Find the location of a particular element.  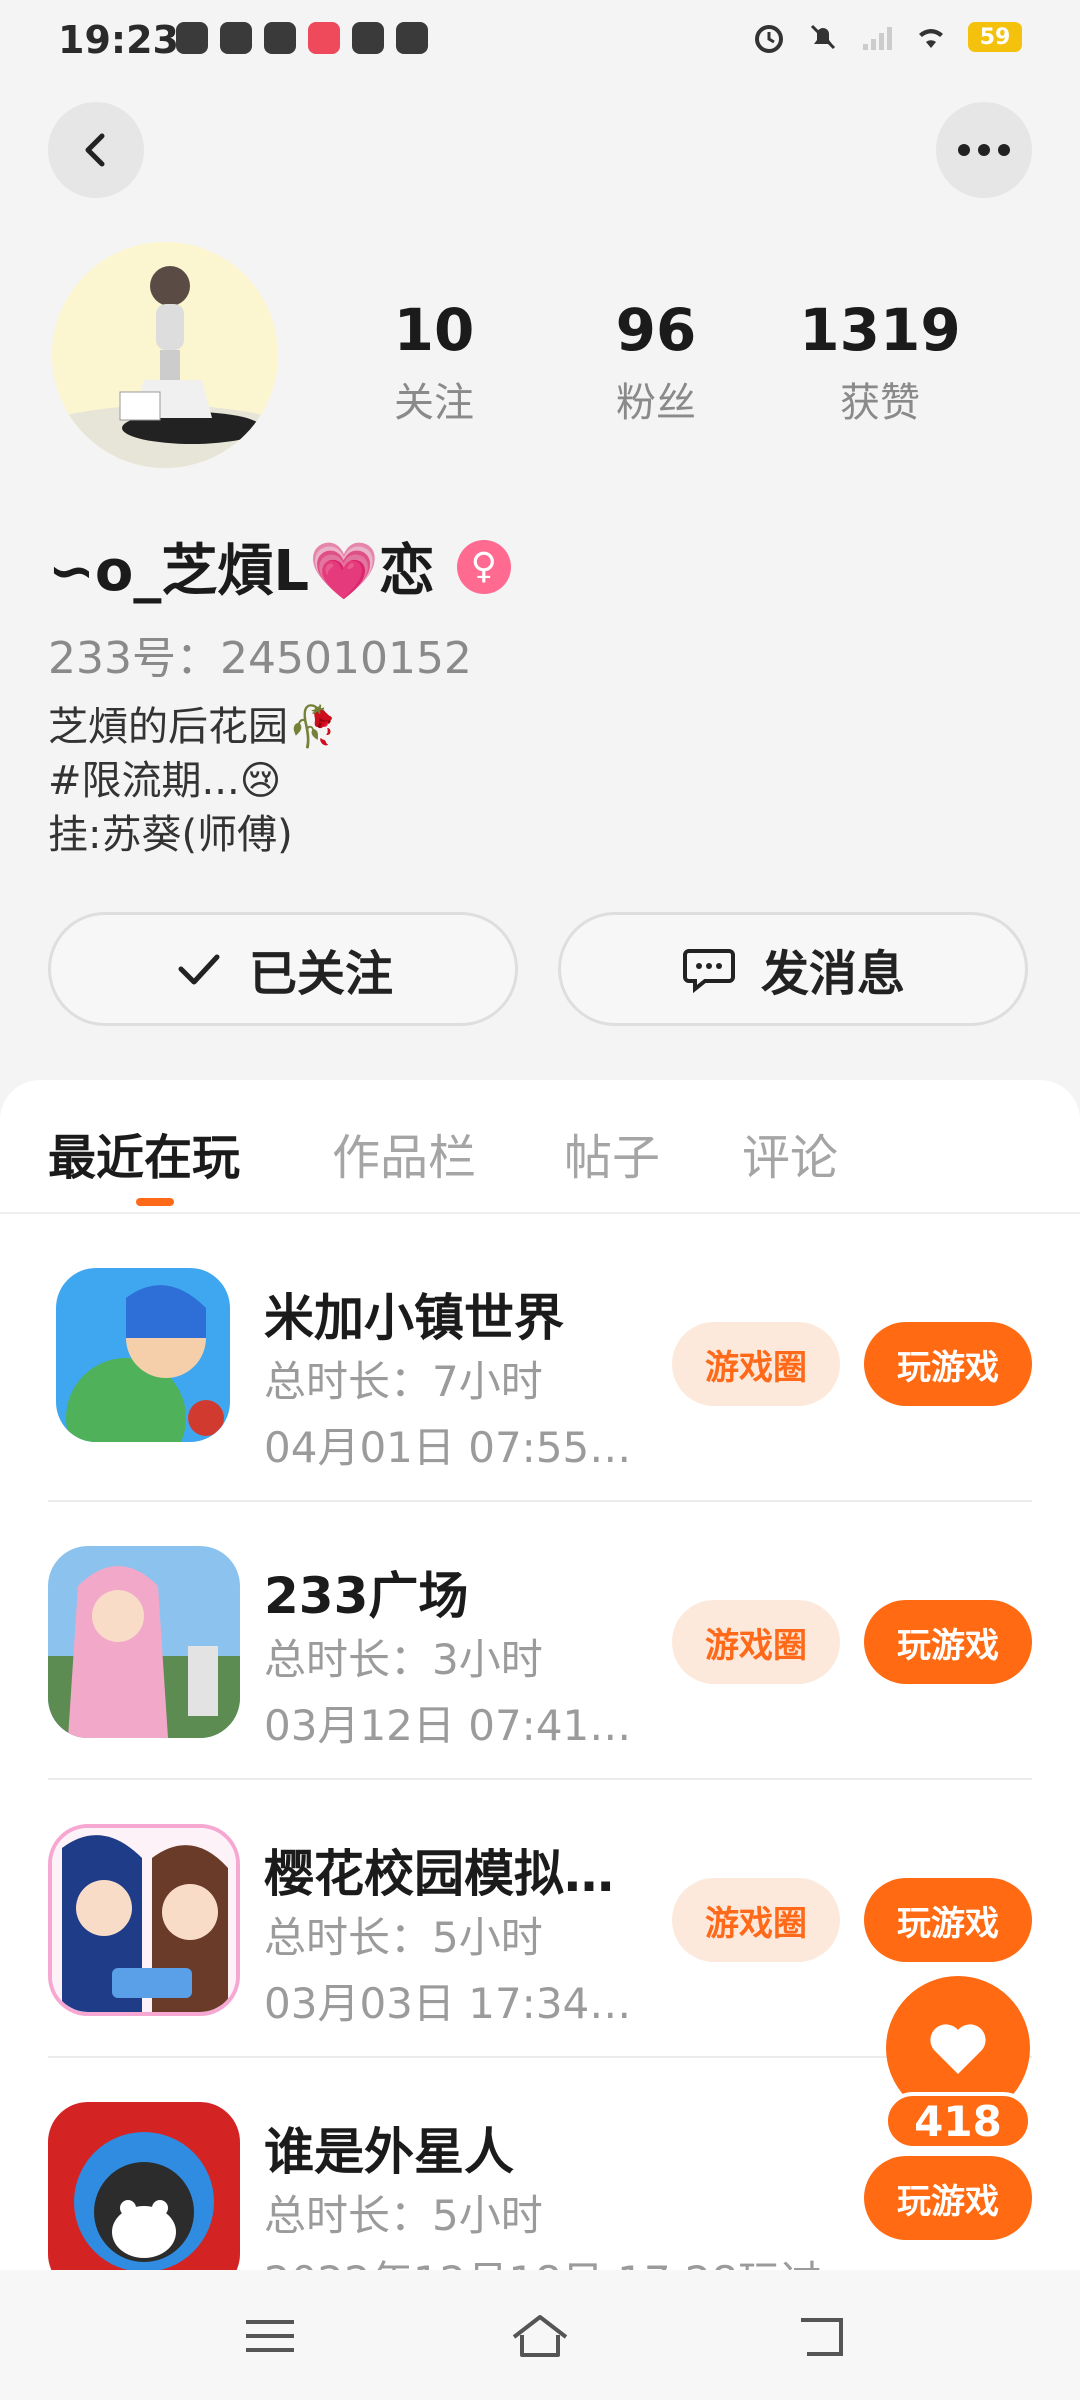

tab-bar: 最近在玩 作品栏 帖子 评论 is located at coordinates (540, 1147).